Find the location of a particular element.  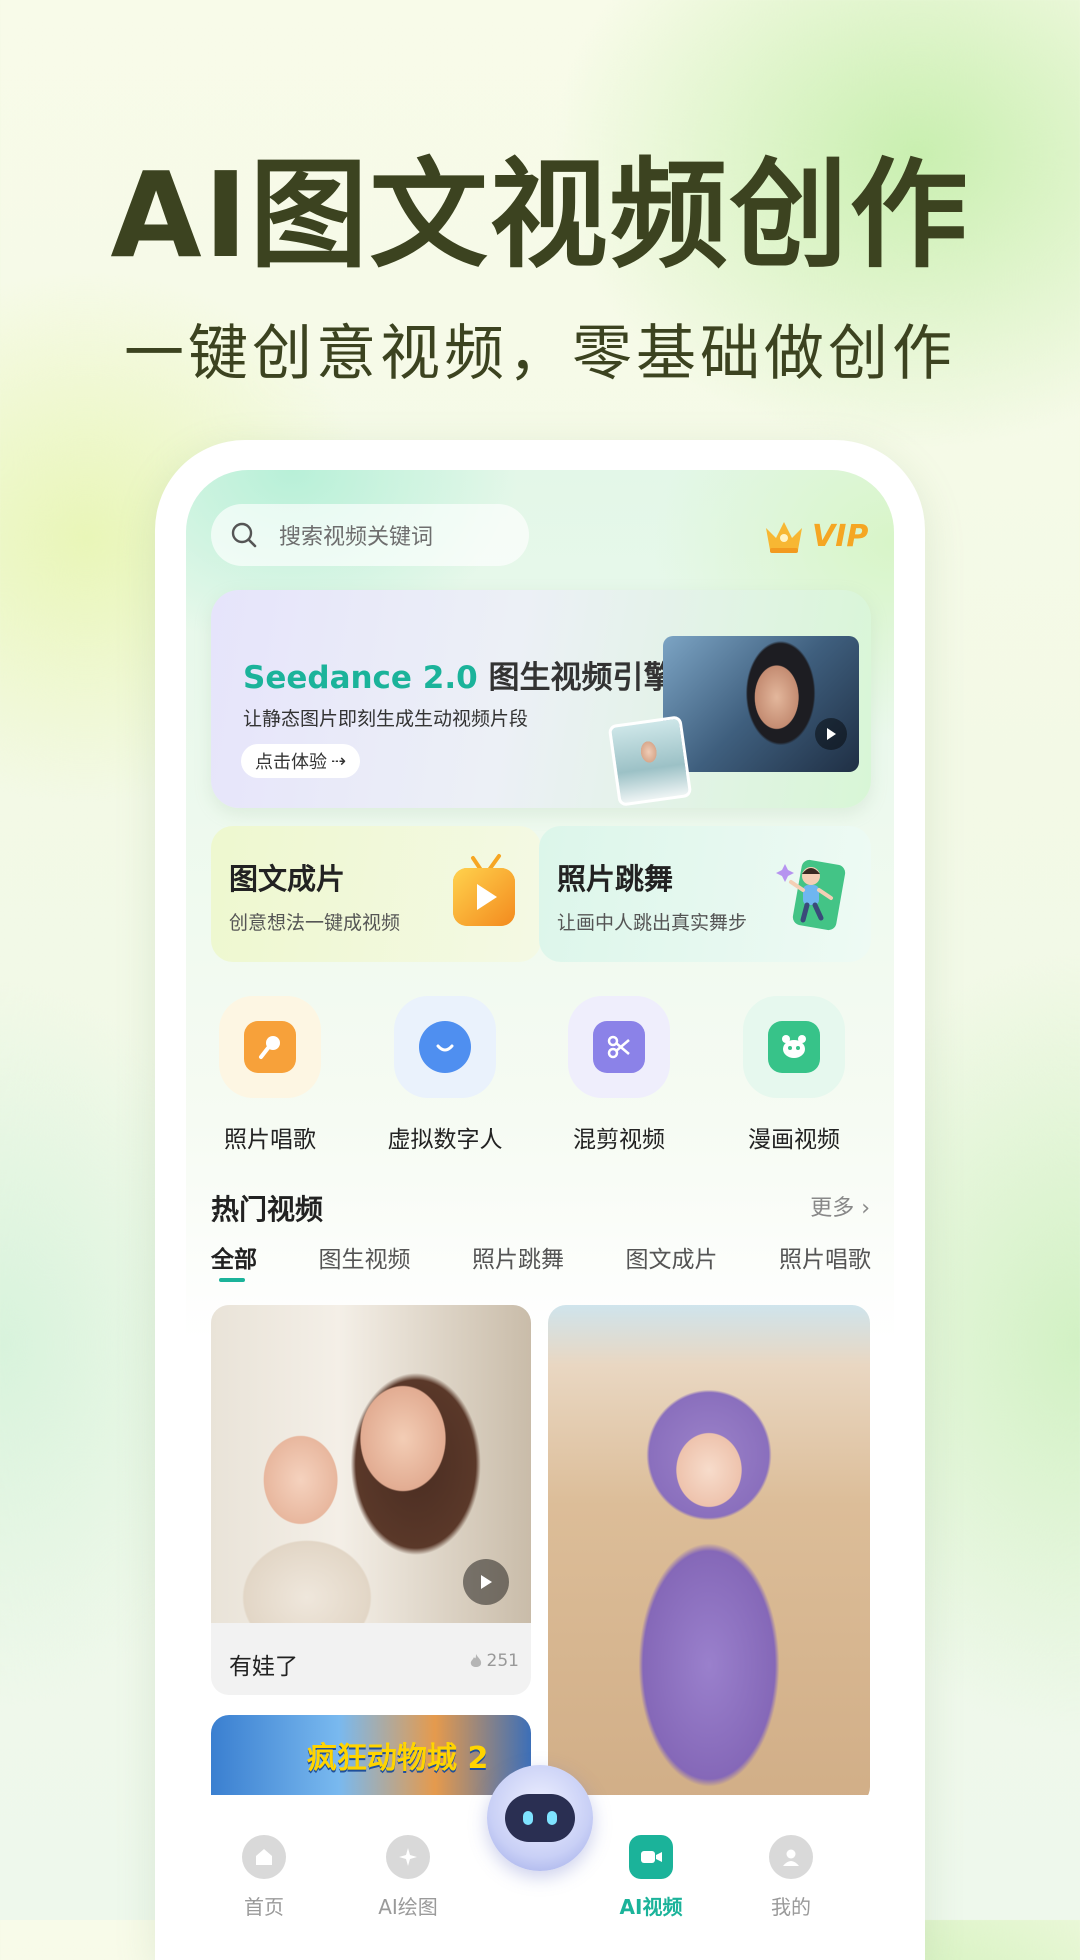

quick-label: 照片唱歌 is located at coordinates (270, 1140).